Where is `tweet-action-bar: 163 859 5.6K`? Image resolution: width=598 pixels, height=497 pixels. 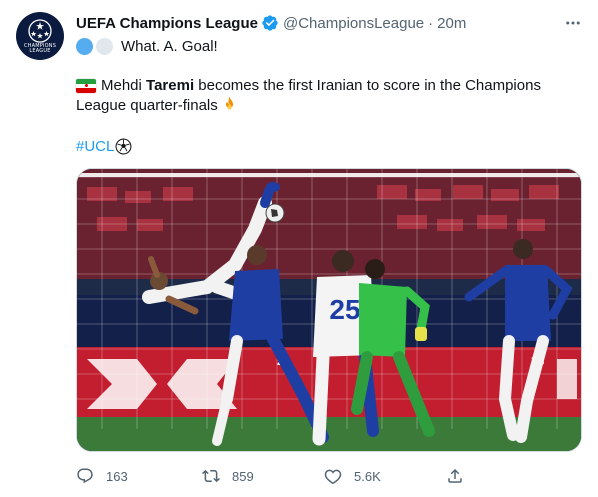
tweet-action-bar: 163 859 5.6K is located at coordinates (306, 476).